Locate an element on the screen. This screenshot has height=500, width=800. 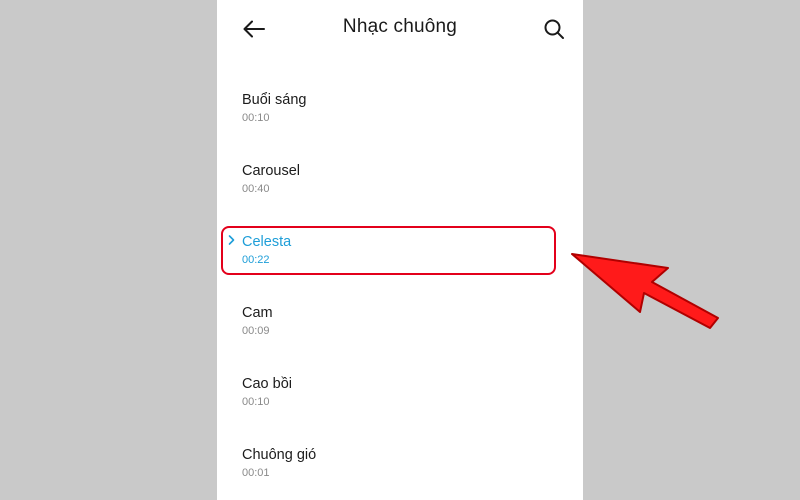
ringtone-name: Buổi sáng is located at coordinates (274, 100).